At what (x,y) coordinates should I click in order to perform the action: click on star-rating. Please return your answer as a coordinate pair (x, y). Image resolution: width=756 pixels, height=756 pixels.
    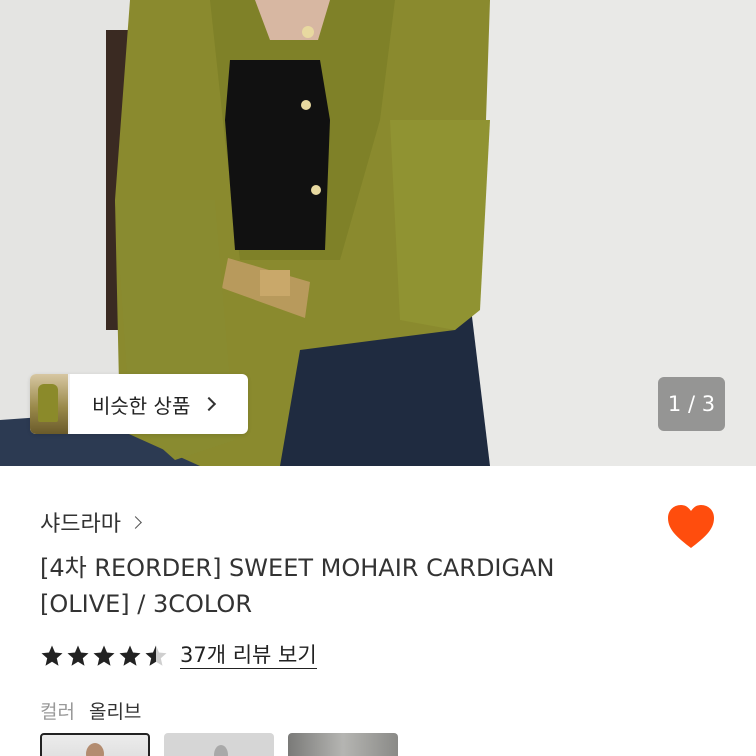
    Looking at the image, I should click on (104, 656).